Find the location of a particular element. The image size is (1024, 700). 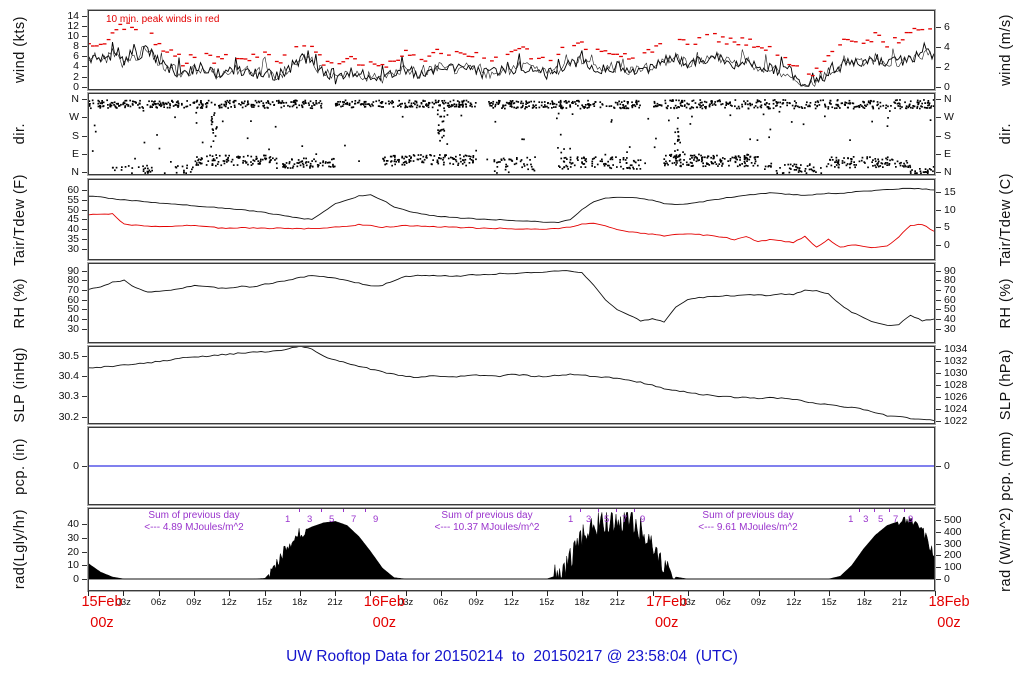

y-tick-label: 200 is located at coordinates (953, 555).